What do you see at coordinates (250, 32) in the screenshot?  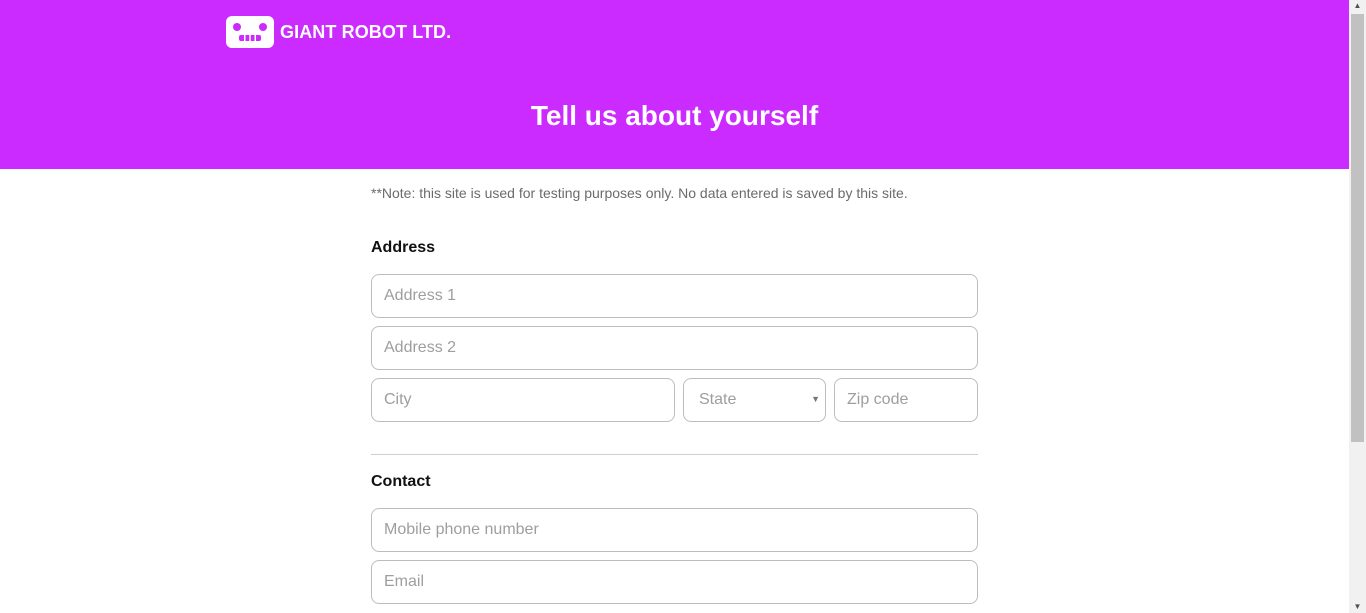 I see `robot-face-icon` at bounding box center [250, 32].